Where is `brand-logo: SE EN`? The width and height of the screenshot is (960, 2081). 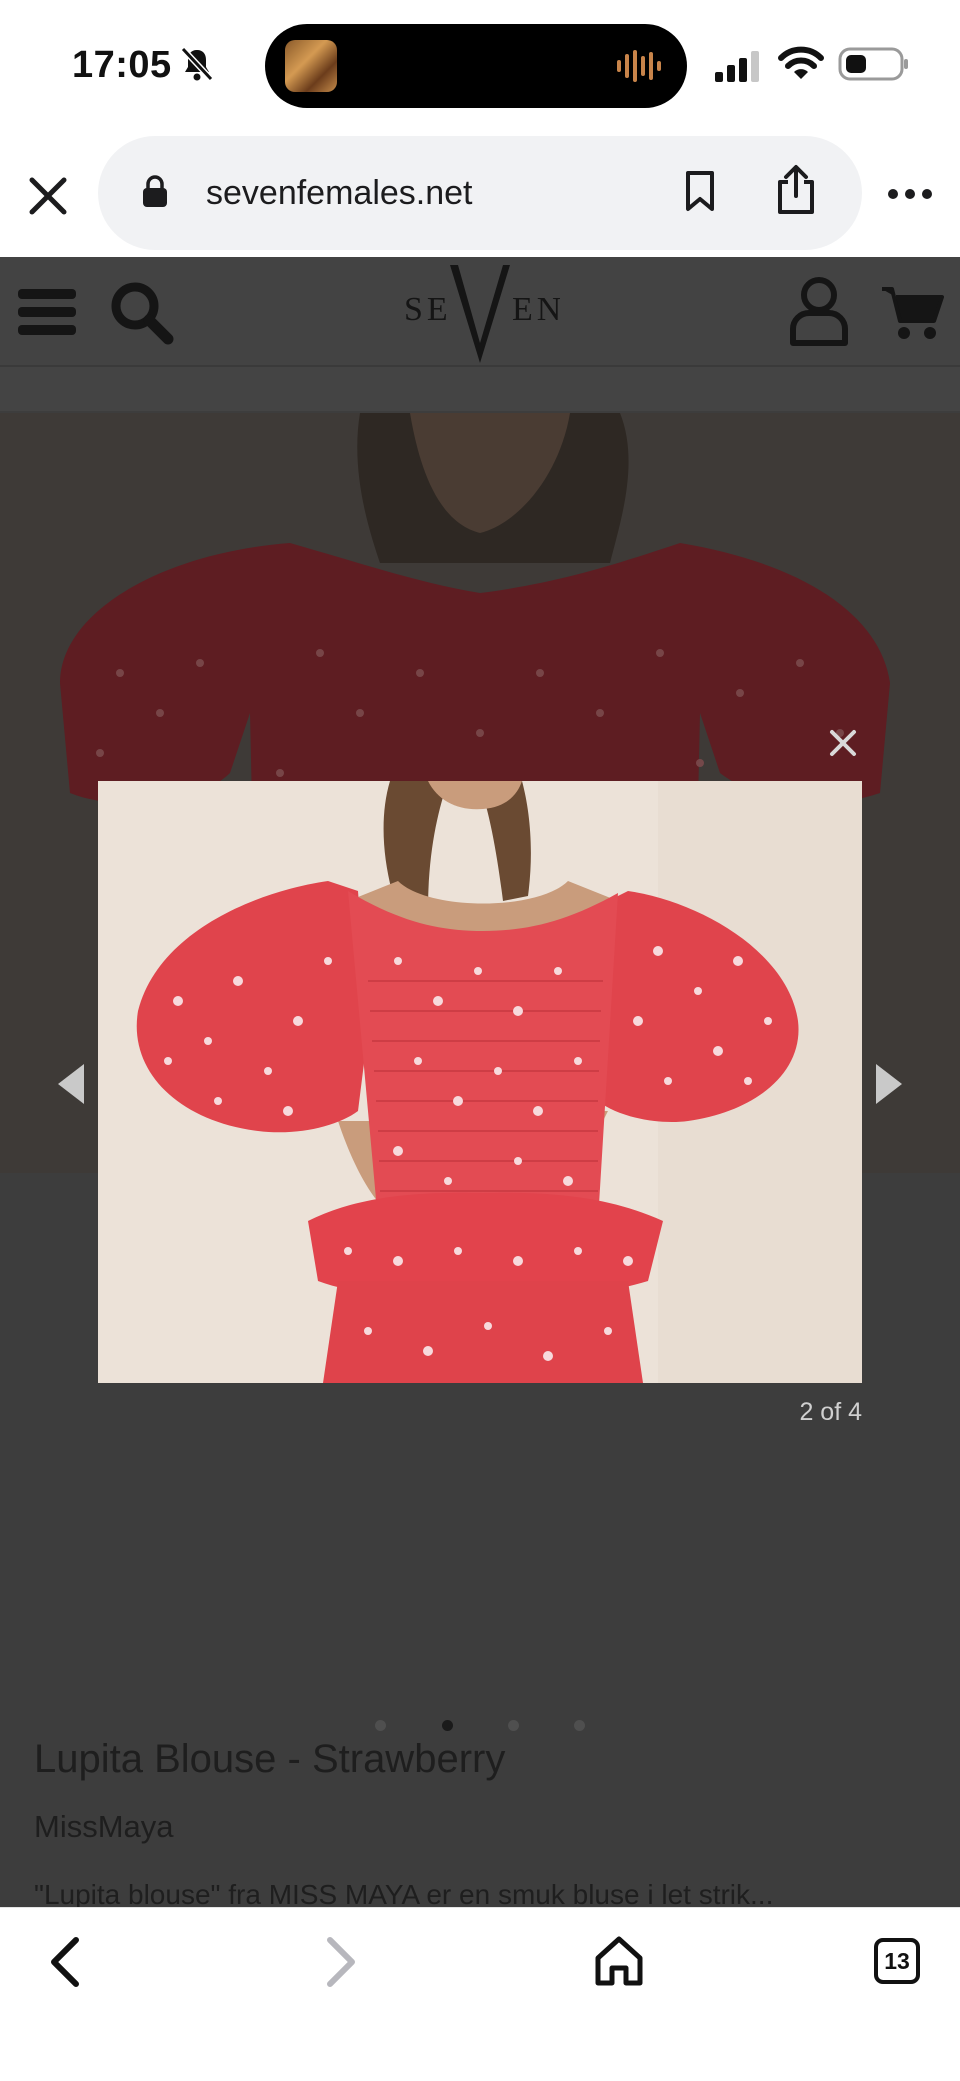 brand-logo: SE EN is located at coordinates (480, 312).